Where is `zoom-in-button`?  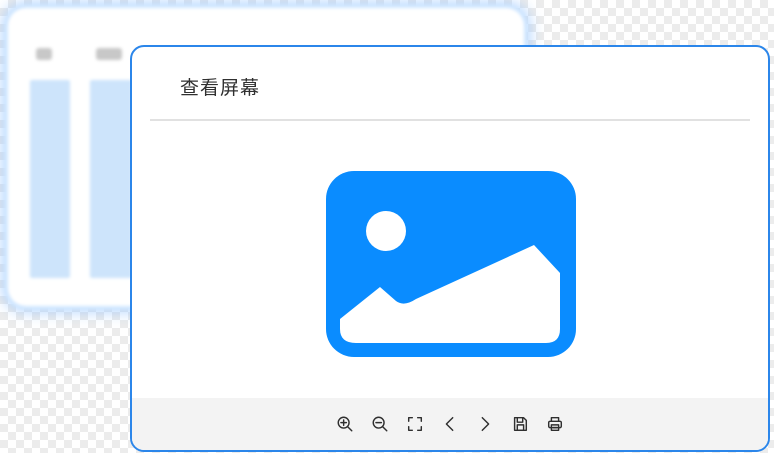 zoom-in-button is located at coordinates (345, 424).